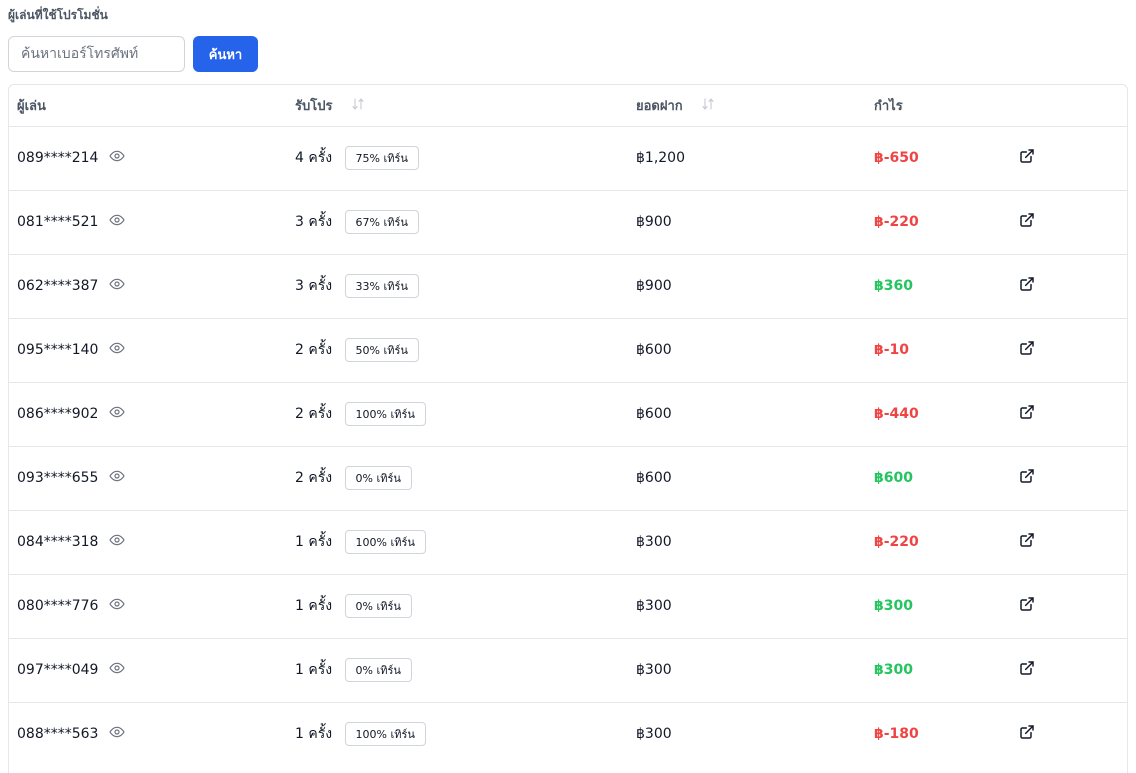  What do you see at coordinates (568, 477) in the screenshot?
I see `table-row: 093****655 2 ครั้ง 0% เทิร์น ฿600 ฿600` at bounding box center [568, 477].